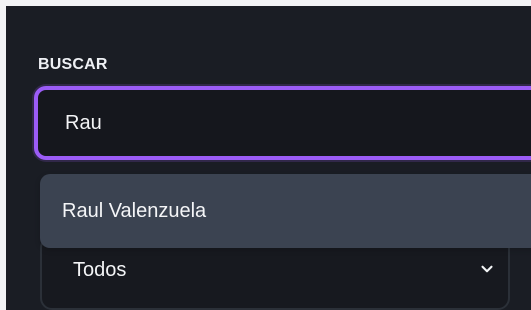 This screenshot has height=310, width=531. I want to click on autocomplete-option-label: Raul Valenzuela, so click(134, 210).